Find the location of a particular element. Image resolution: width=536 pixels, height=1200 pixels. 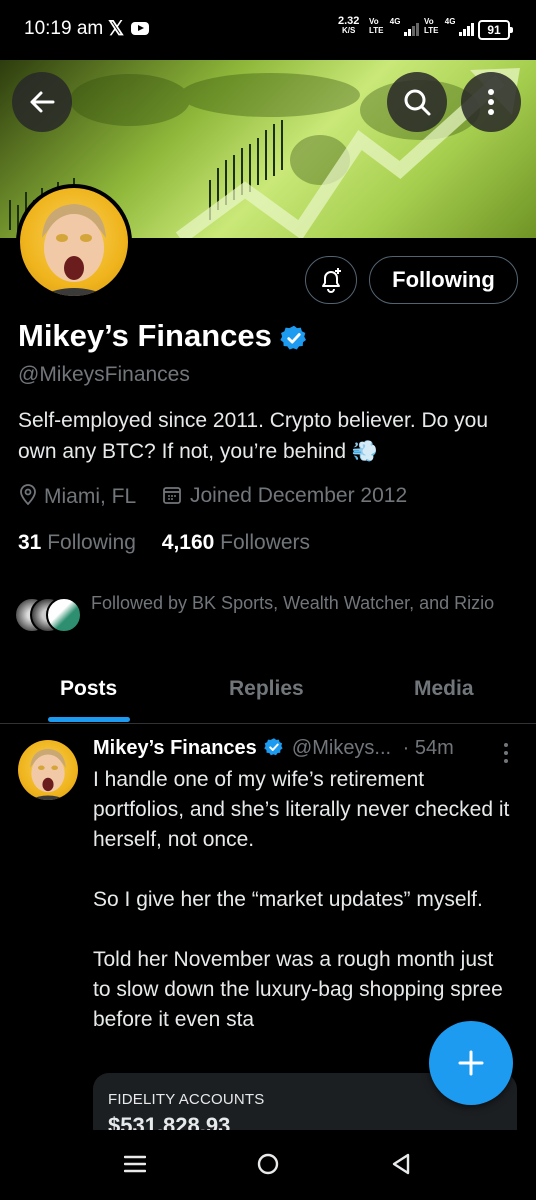

profile-name: Mikey’s Finances is located at coordinates (163, 336).